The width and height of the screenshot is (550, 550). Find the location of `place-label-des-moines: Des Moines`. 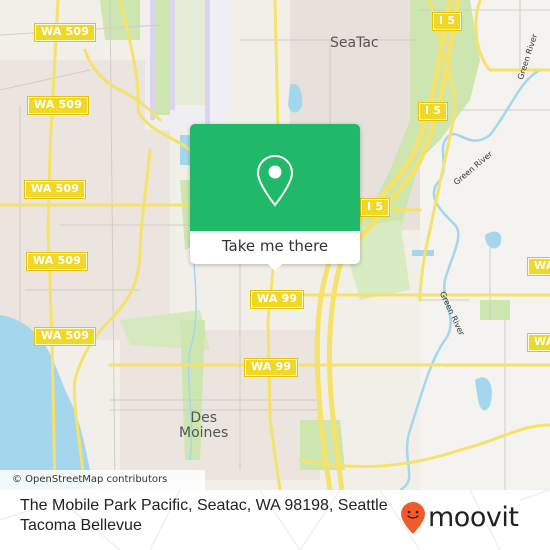

place-label-des-moines: Des Moines is located at coordinates (204, 425).